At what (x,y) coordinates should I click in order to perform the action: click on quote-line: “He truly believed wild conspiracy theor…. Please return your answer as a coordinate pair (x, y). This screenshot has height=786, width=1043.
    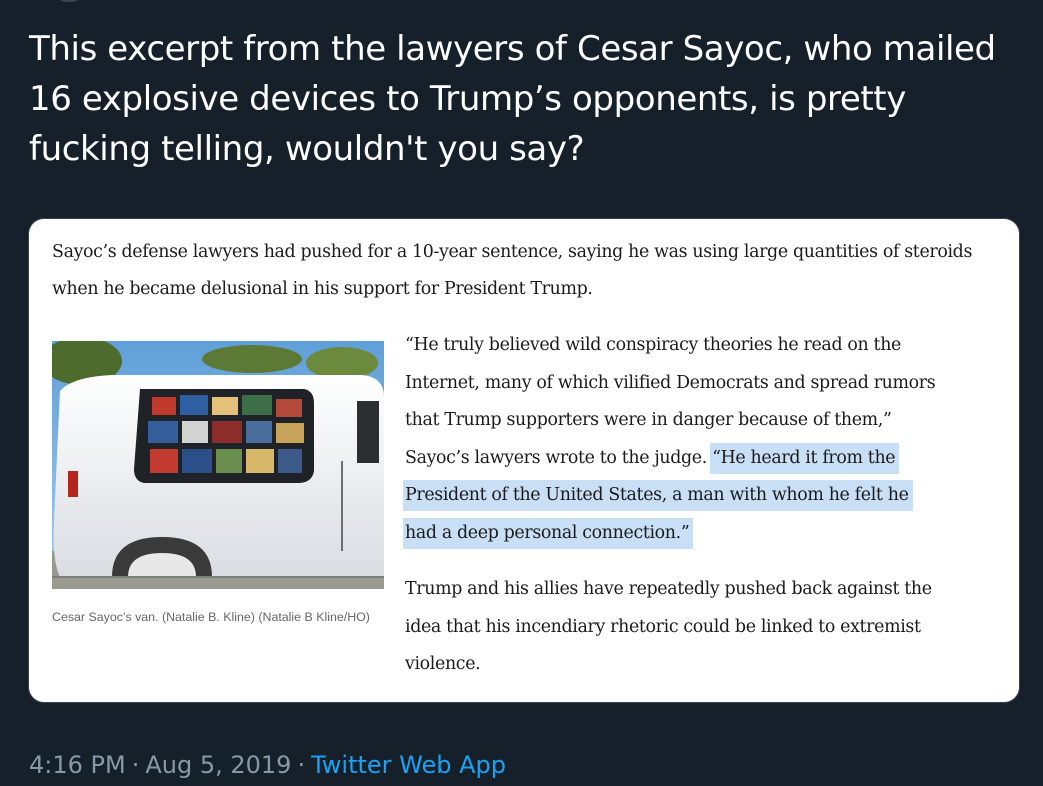
    Looking at the image, I should click on (653, 345).